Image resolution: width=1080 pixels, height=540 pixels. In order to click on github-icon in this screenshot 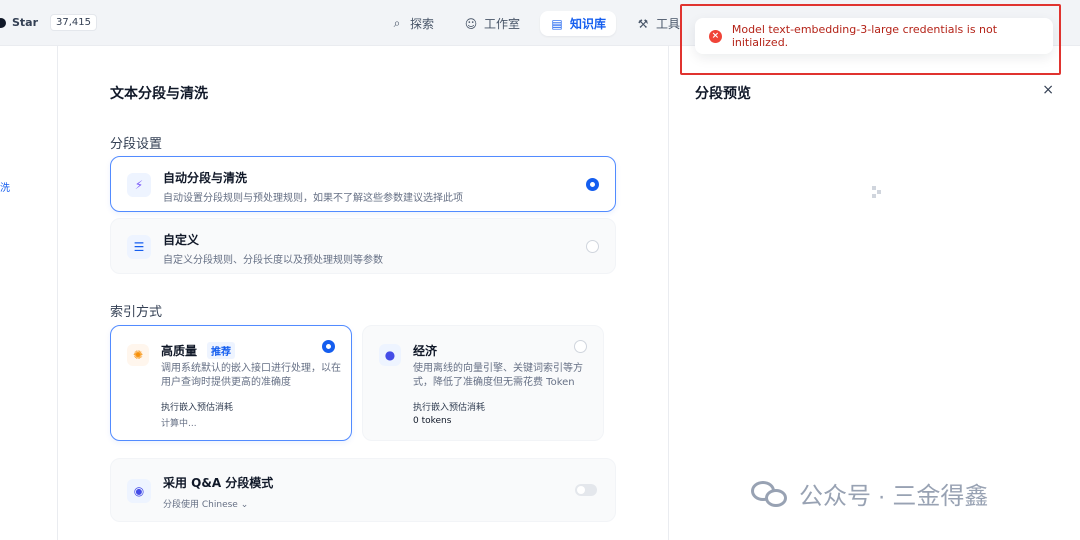, I will do `click(3, 22)`.